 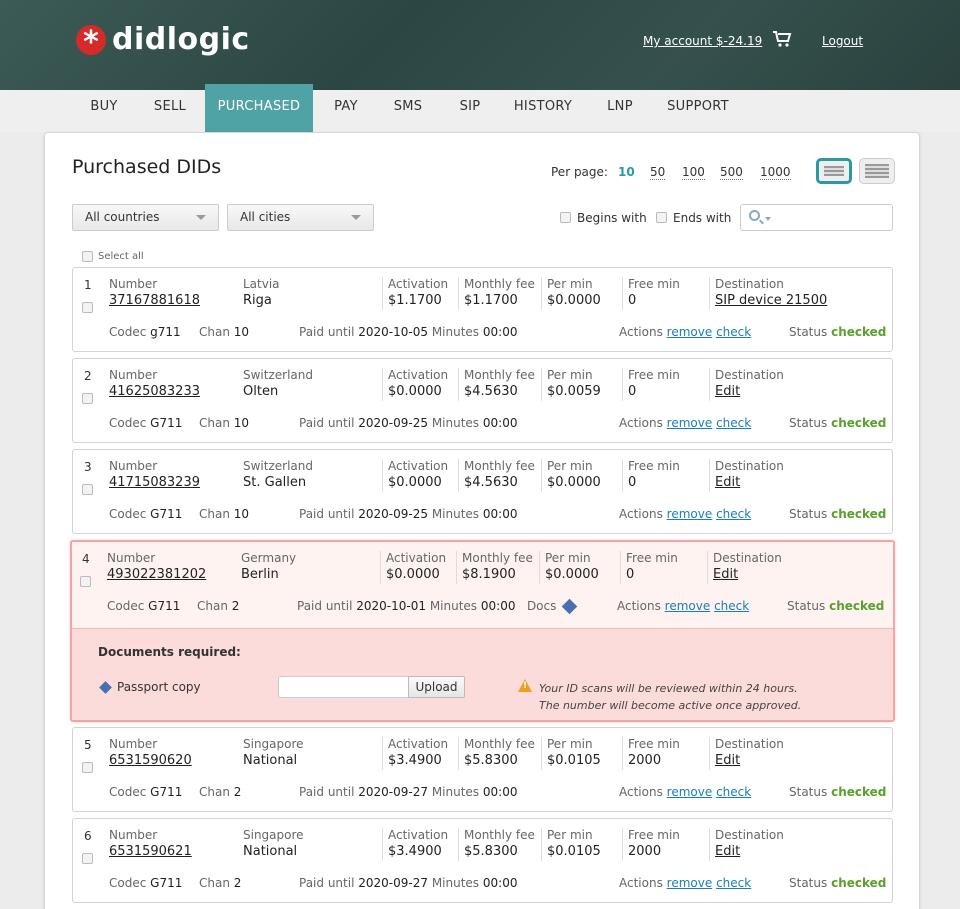 I want to click on location-label: Germany, so click(x=269, y=558).